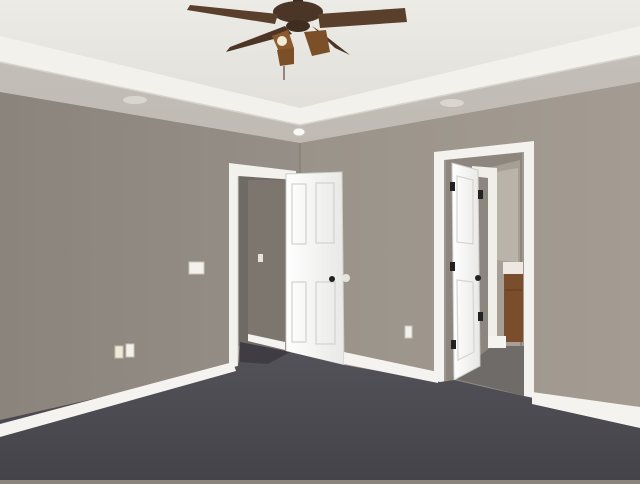 The height and width of the screenshot is (484, 640). I want to click on recessed-light-left, so click(135, 100).